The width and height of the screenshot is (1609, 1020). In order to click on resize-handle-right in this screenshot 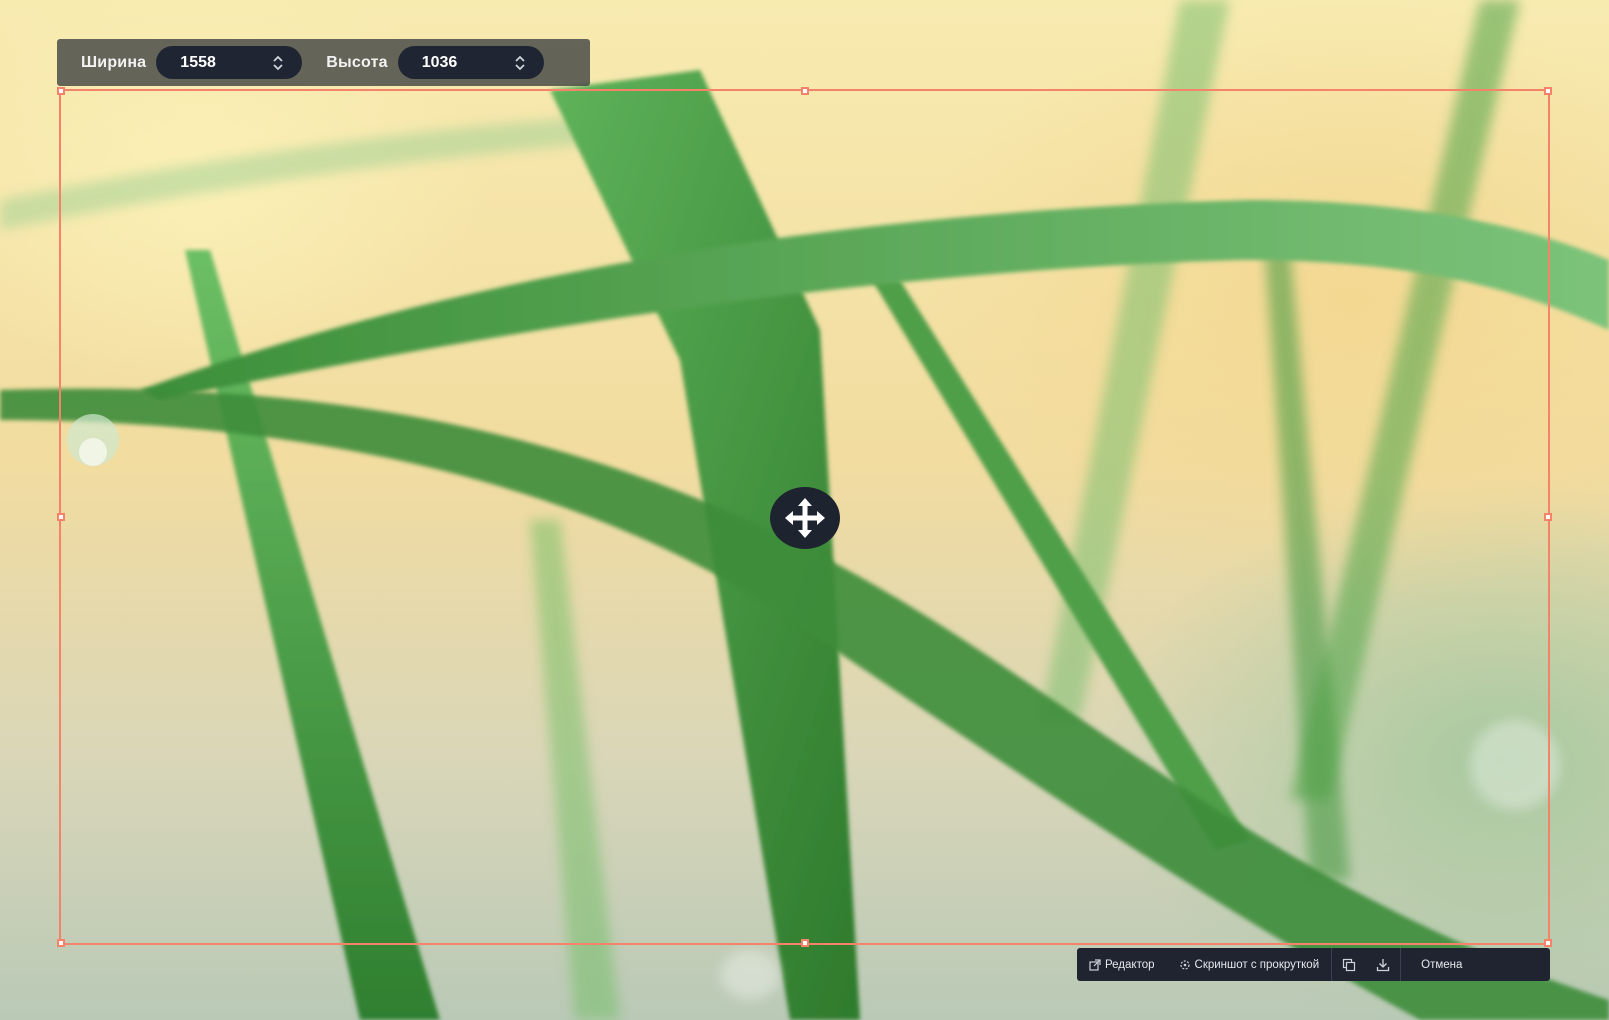, I will do `click(1548, 517)`.